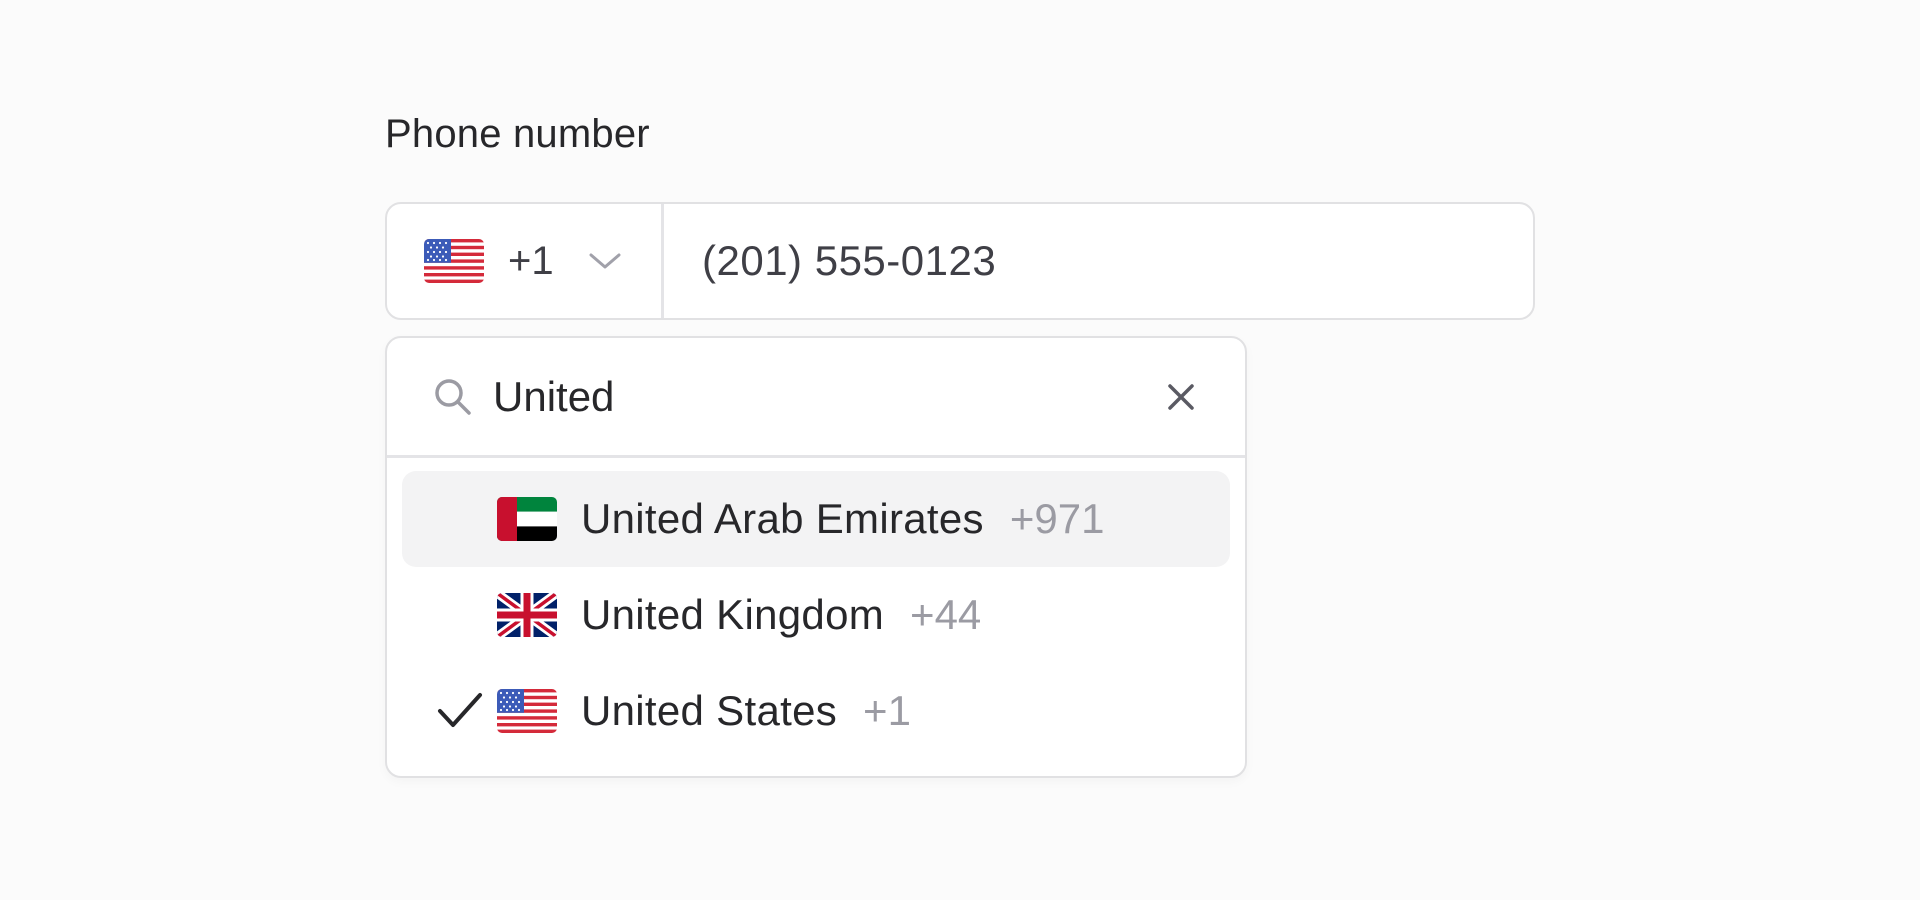 This screenshot has width=1920, height=900. I want to click on country-option-united-arab-emirates: United Arab Emirates +971, so click(816, 519).